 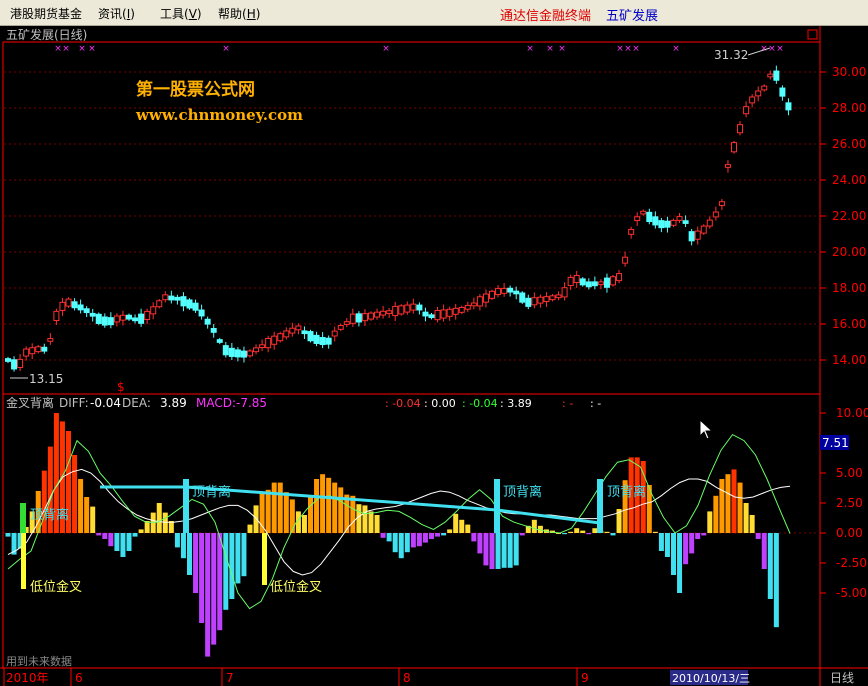 I want to click on low-golden-cross-label: 低位金叉, so click(x=56, y=587).